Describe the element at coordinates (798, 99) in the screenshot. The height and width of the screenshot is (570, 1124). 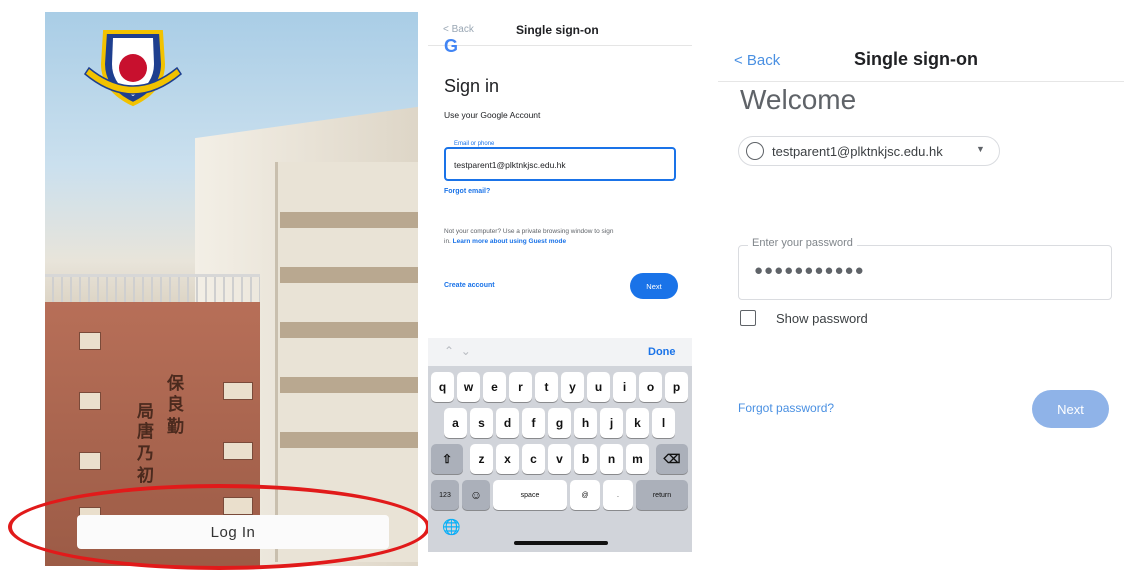
I see `page-title: Welcome` at that location.